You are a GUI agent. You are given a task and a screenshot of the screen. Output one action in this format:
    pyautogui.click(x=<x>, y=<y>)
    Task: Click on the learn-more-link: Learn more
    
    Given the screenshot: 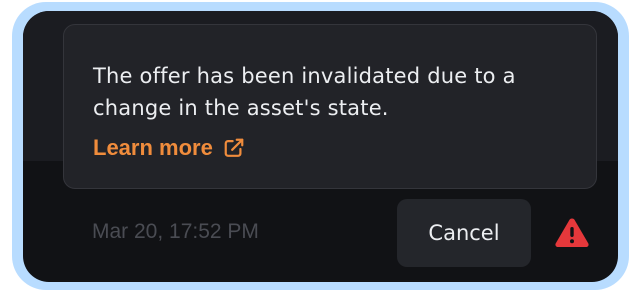 What is the action you would take?
    pyautogui.click(x=169, y=148)
    